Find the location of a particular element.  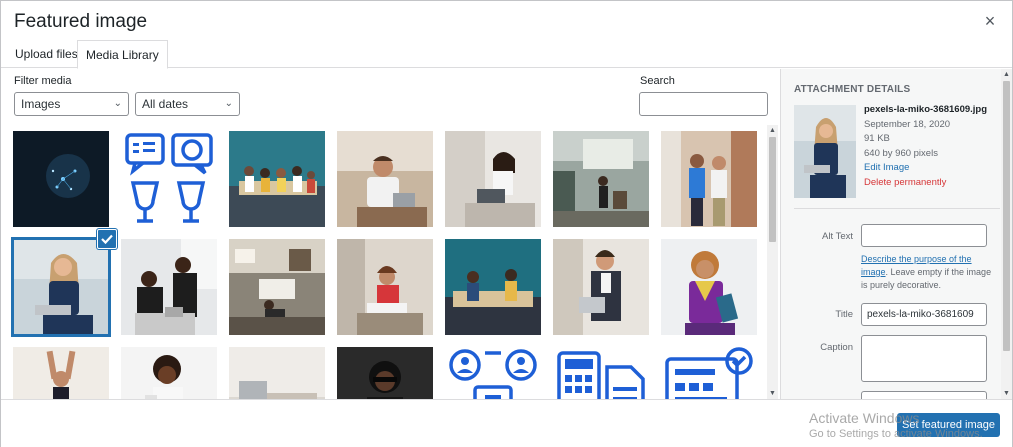

description-textarea is located at coordinates (924, 395).